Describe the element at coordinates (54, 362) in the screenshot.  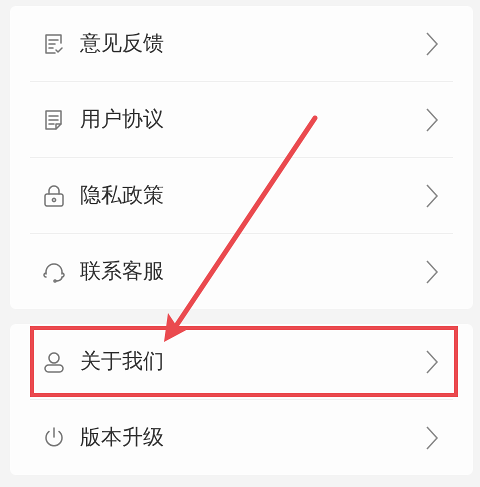
I see `person-icon` at that location.